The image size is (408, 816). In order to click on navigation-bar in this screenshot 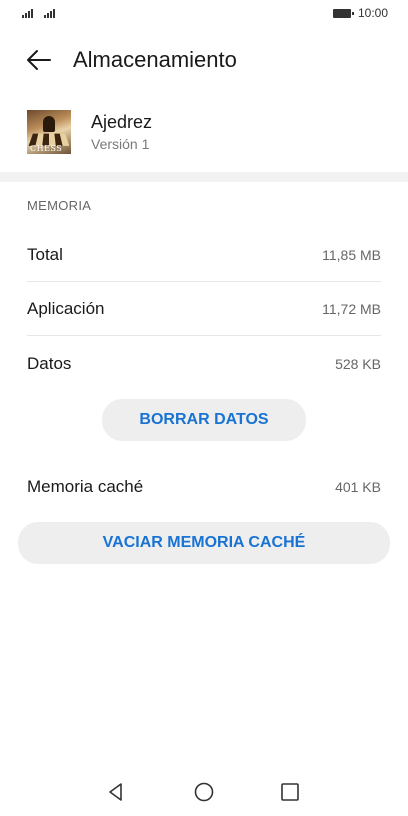, I will do `click(204, 792)`.